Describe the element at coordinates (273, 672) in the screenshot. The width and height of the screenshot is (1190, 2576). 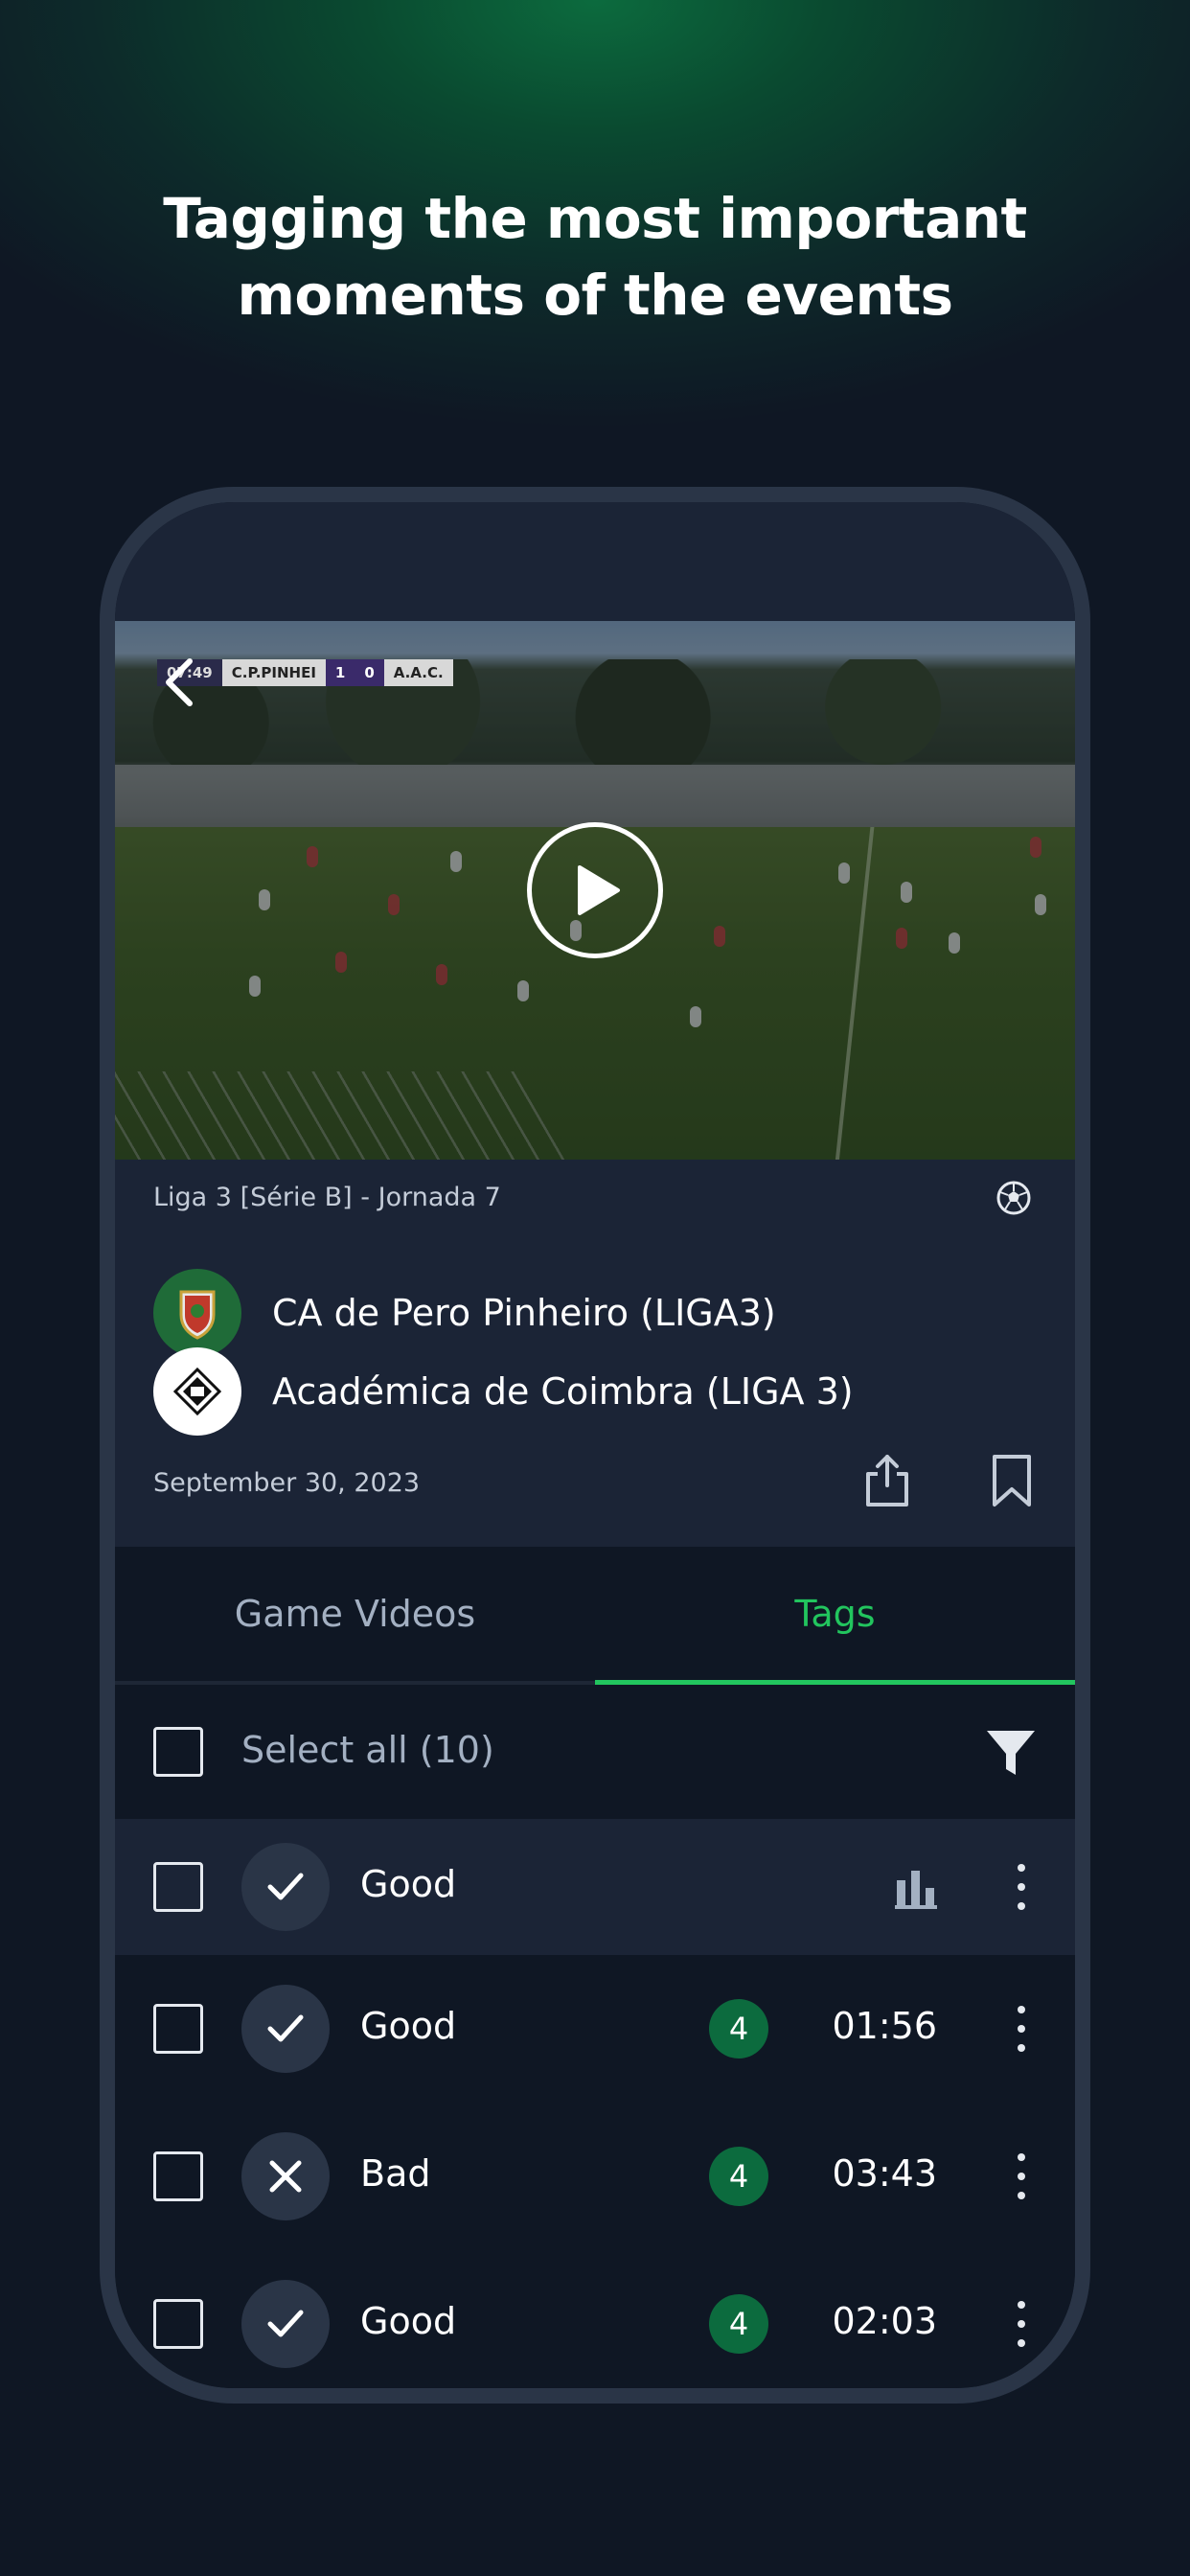
I see `home-abbrev: C.P.PINHEI` at that location.